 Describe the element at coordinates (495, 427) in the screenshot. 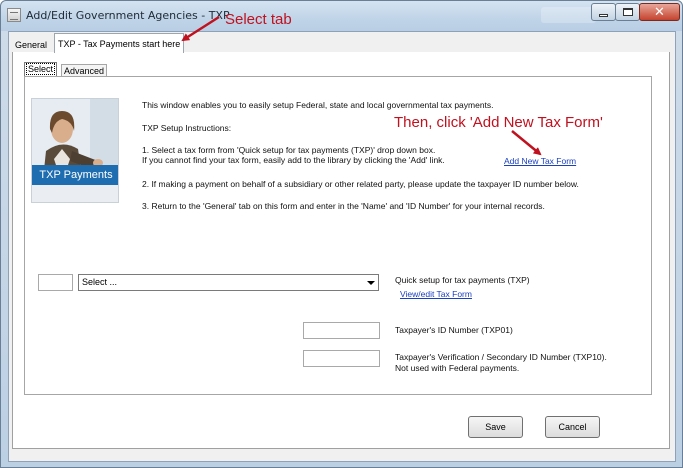

I see `save-button: Save` at that location.